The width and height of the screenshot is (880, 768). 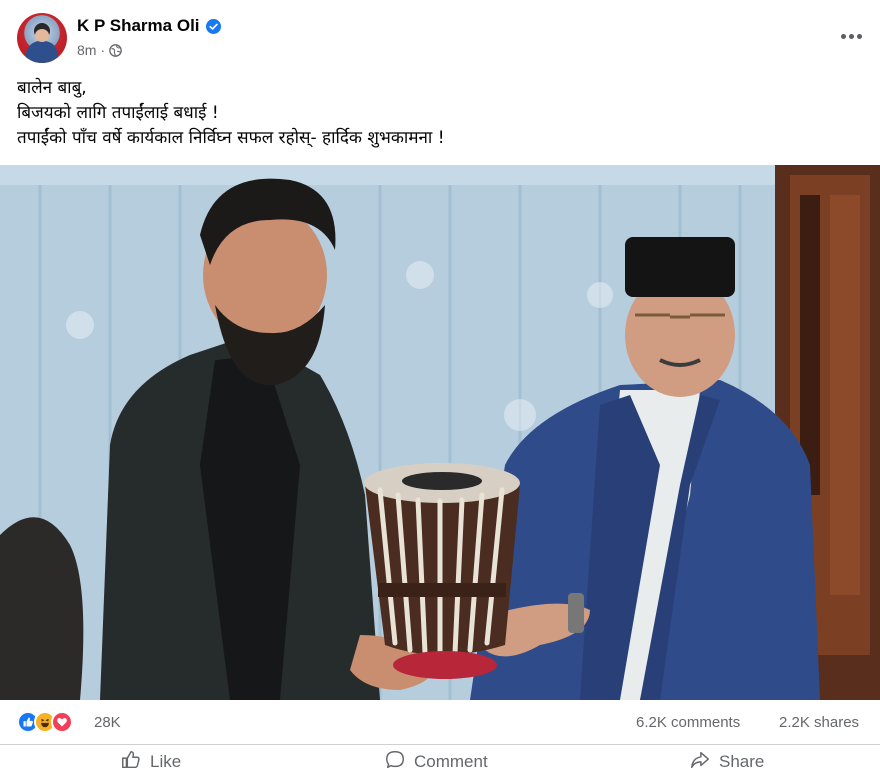 What do you see at coordinates (843, 36) in the screenshot?
I see `more-options-icon` at bounding box center [843, 36].